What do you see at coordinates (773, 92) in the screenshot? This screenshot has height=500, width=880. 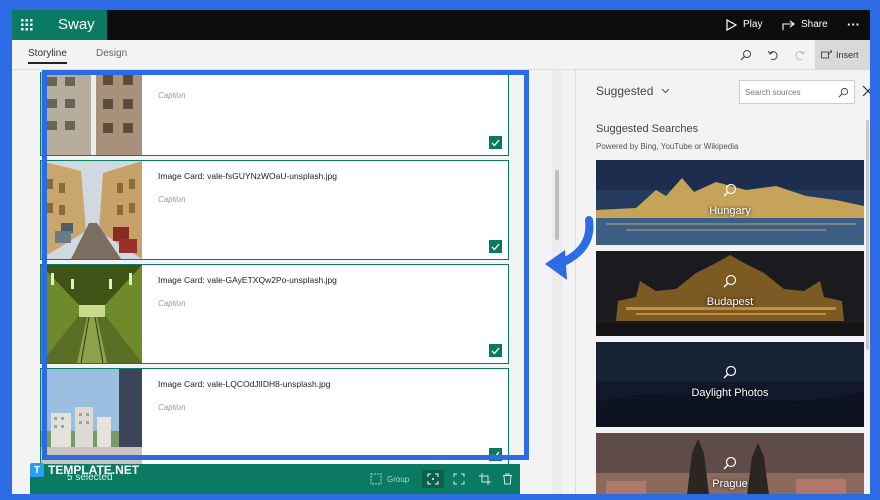 I see `search-placeholder: Search sources` at bounding box center [773, 92].